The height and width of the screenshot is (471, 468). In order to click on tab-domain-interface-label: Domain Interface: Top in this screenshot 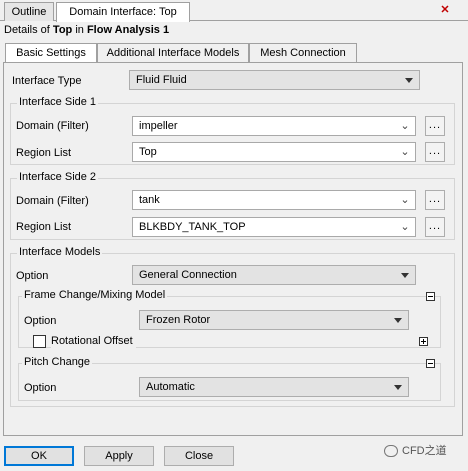, I will do `click(123, 12)`.